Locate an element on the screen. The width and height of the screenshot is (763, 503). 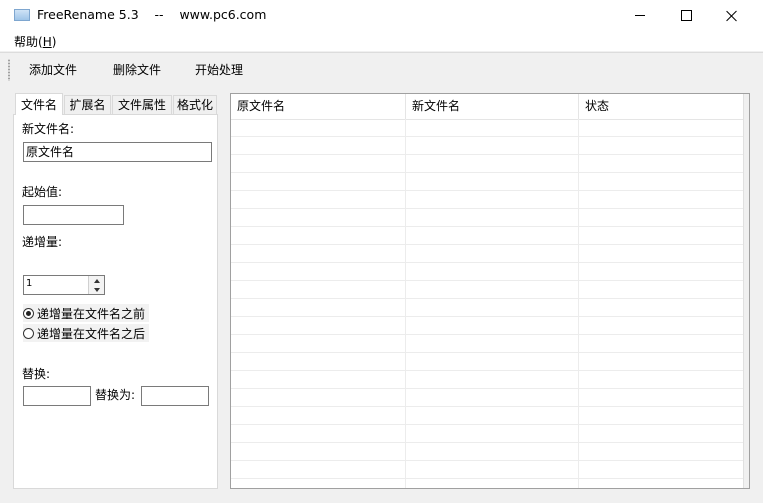
maximize-button is located at coordinates (686, 15).